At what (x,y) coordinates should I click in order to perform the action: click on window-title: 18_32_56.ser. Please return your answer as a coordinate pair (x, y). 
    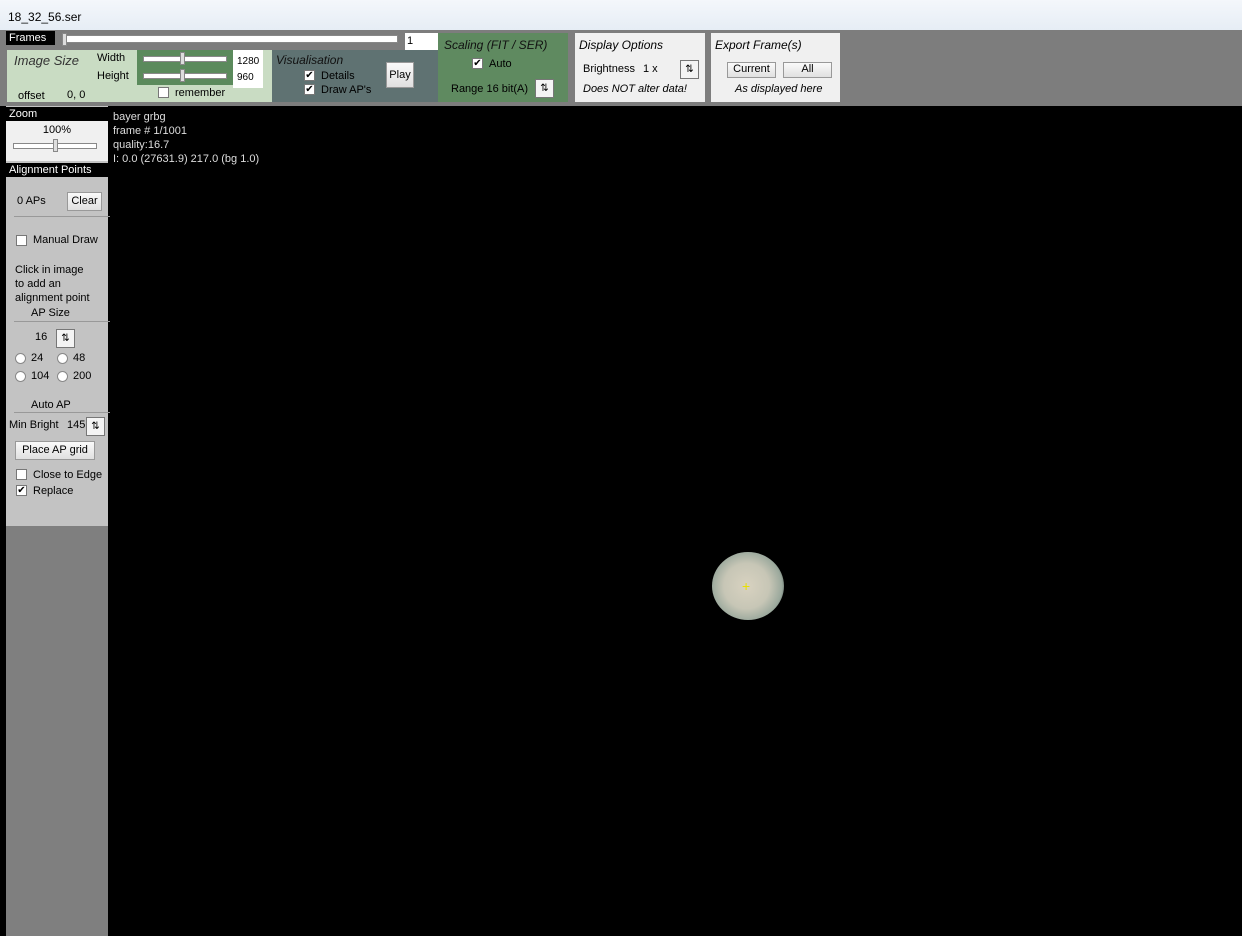
    Looking at the image, I should click on (45, 17).